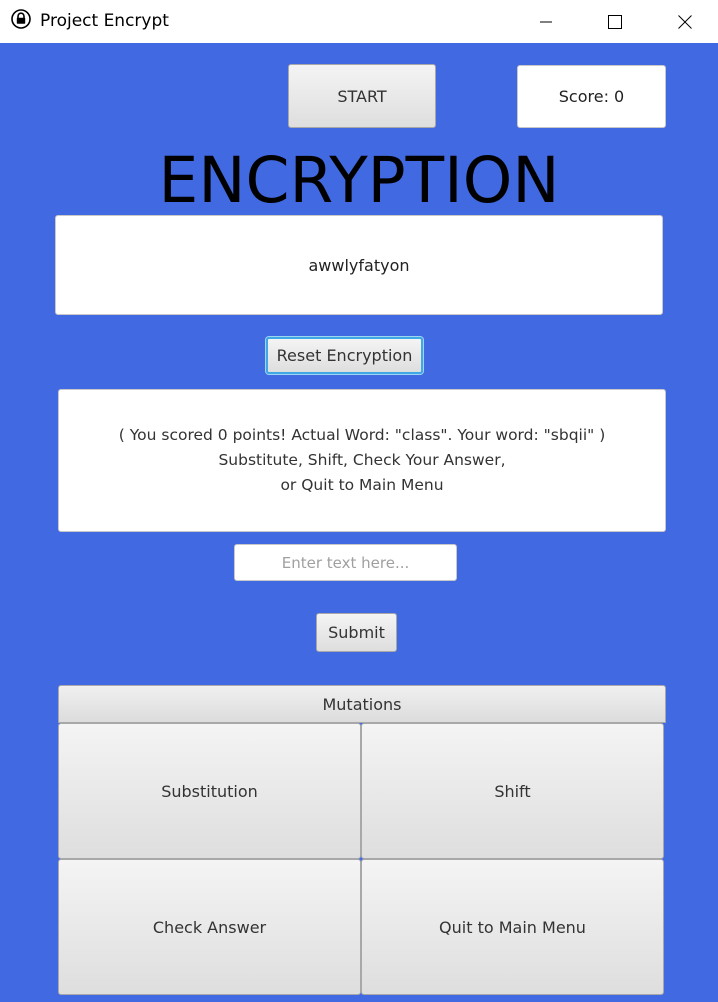 The height and width of the screenshot is (1002, 718). What do you see at coordinates (362, 96) in the screenshot?
I see `start-button: START` at bounding box center [362, 96].